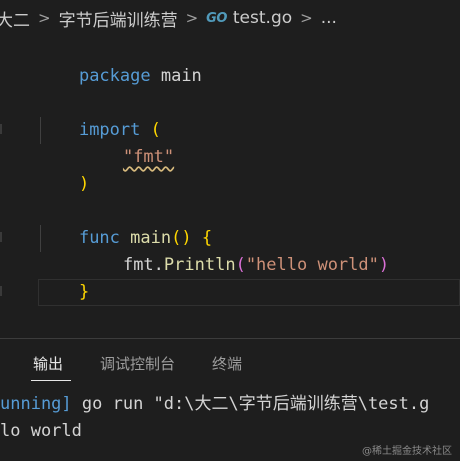 The width and height of the screenshot is (460, 461). What do you see at coordinates (128, 142) in the screenshot?
I see `code-line-4: "fmt"` at bounding box center [128, 142].